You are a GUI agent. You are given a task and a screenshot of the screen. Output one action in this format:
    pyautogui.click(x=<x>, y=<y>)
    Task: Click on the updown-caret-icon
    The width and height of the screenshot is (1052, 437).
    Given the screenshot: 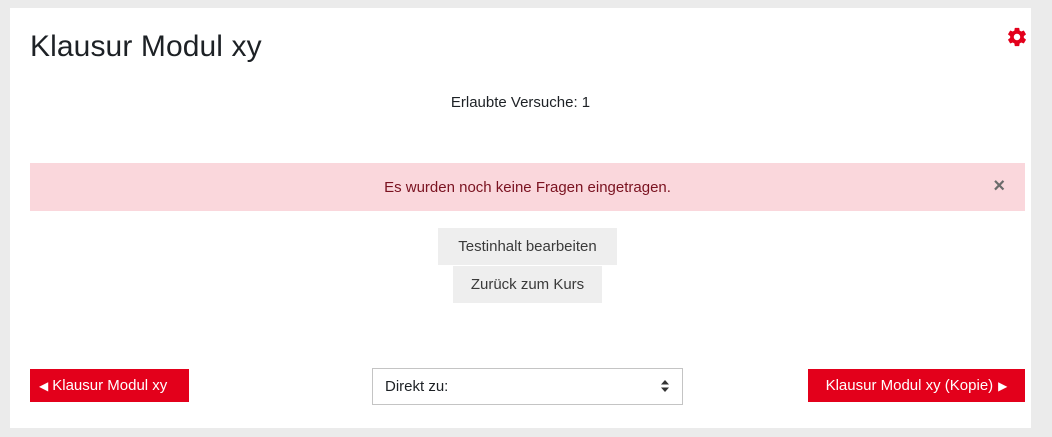 What is the action you would take?
    pyautogui.click(x=665, y=386)
    